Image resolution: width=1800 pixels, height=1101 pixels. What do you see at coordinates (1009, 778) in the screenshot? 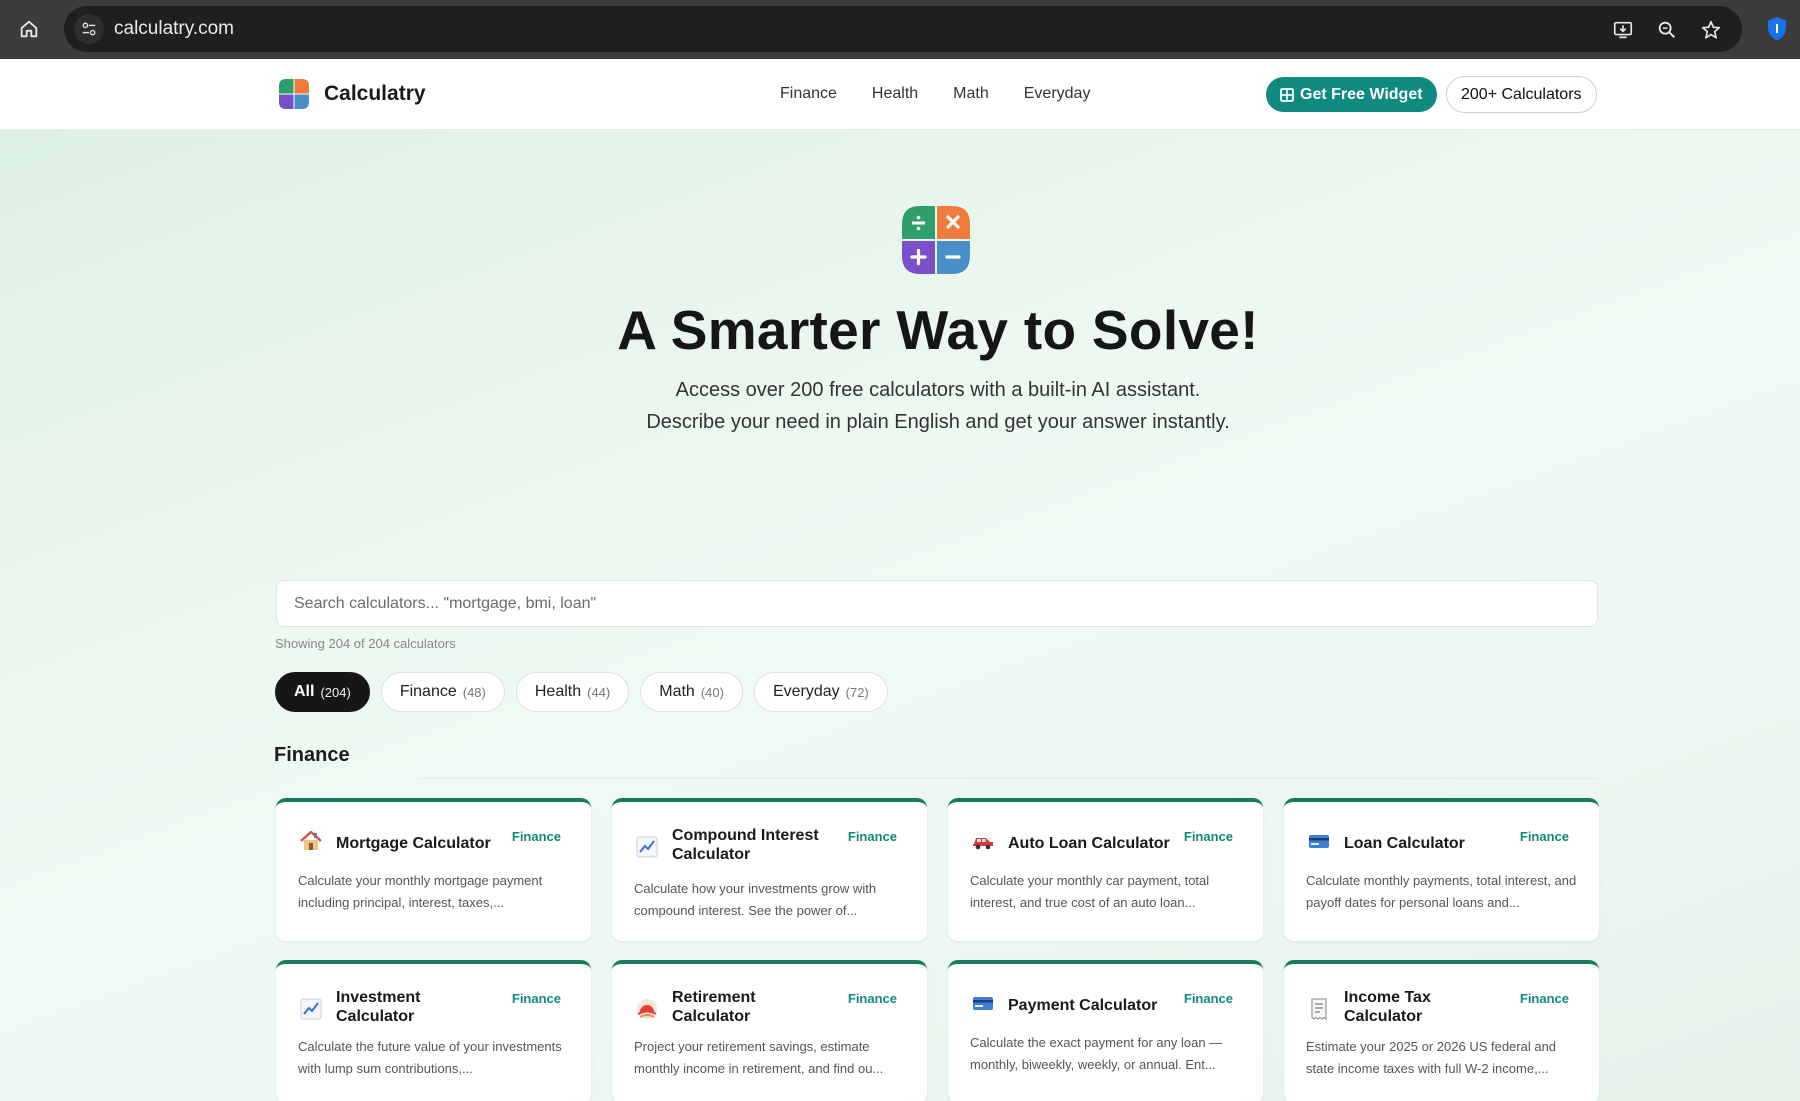
I see `section-divider` at bounding box center [1009, 778].